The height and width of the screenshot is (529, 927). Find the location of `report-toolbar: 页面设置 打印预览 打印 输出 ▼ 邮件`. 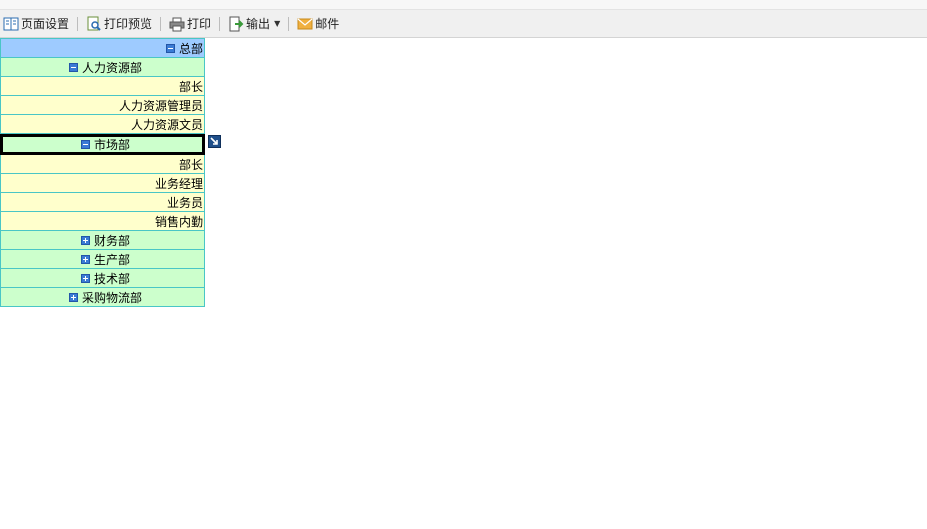

report-toolbar: 页面设置 打印预览 打印 输出 ▼ 邮件 is located at coordinates (463, 24).